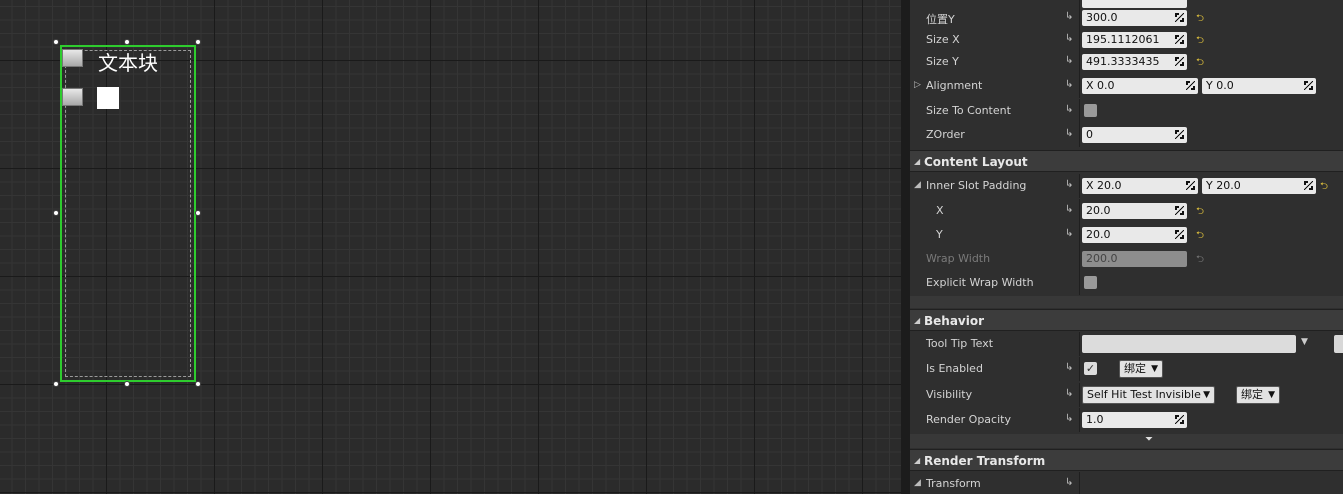  I want to click on property-label: Visibility, so click(949, 394).